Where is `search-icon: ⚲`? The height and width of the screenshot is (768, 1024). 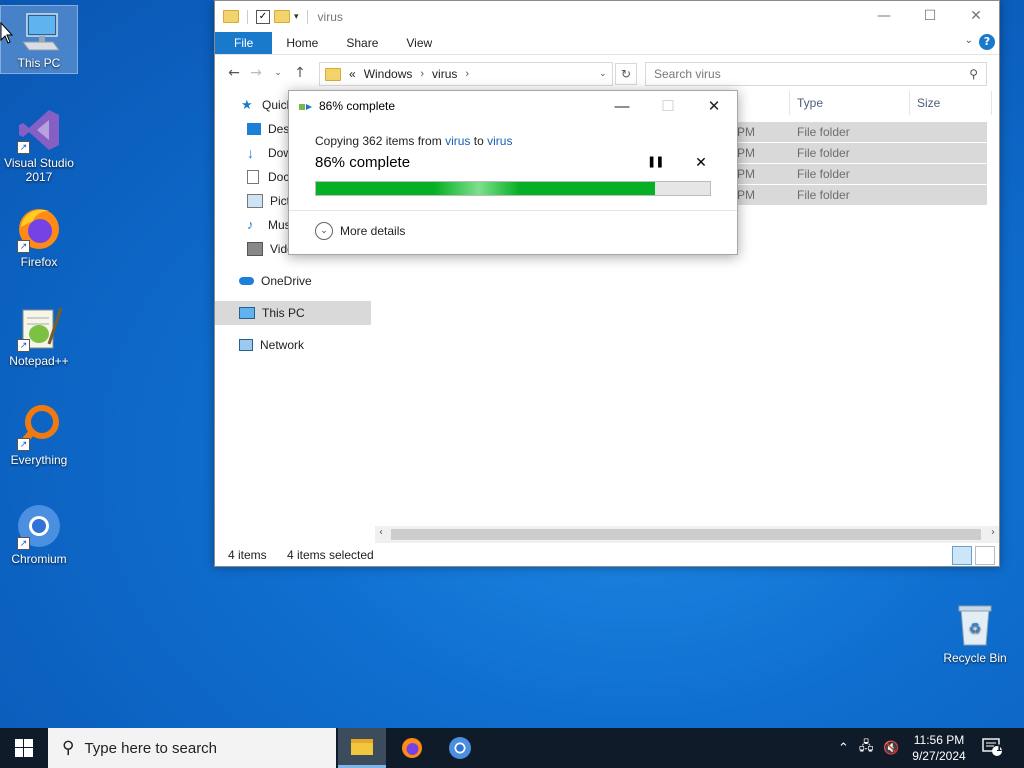
search-icon: ⚲ is located at coordinates (973, 74).